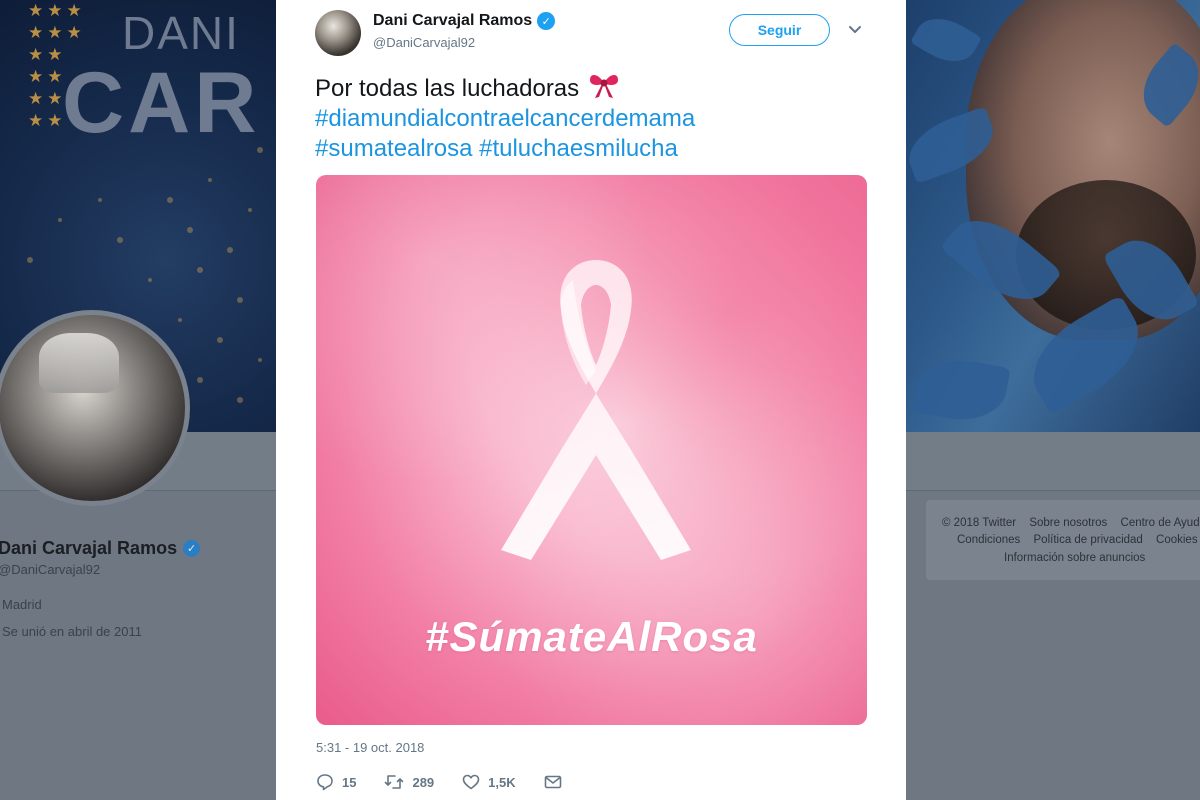 This screenshot has width=1200, height=800. Describe the element at coordinates (95, 408) in the screenshot. I see `profile-avatar` at that location.